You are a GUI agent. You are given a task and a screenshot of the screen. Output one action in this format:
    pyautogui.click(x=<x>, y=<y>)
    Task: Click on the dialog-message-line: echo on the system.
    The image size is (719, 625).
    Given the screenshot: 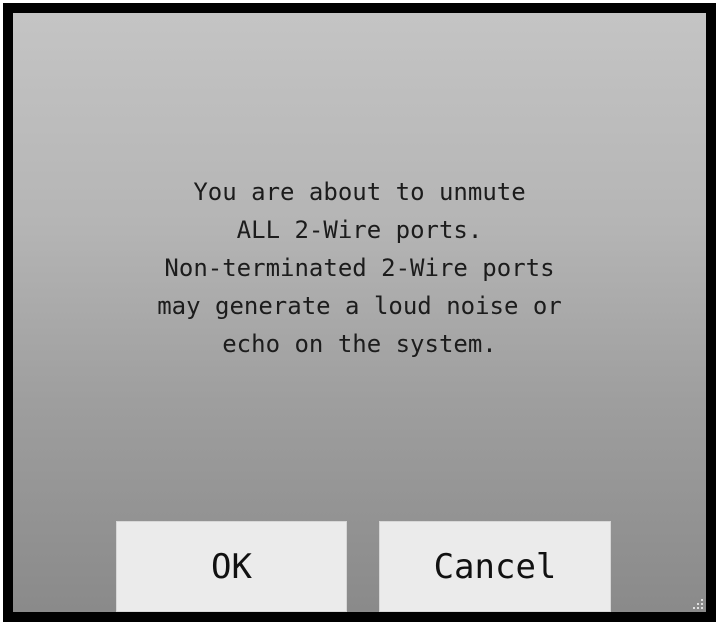 What is the action you would take?
    pyautogui.click(x=359, y=344)
    